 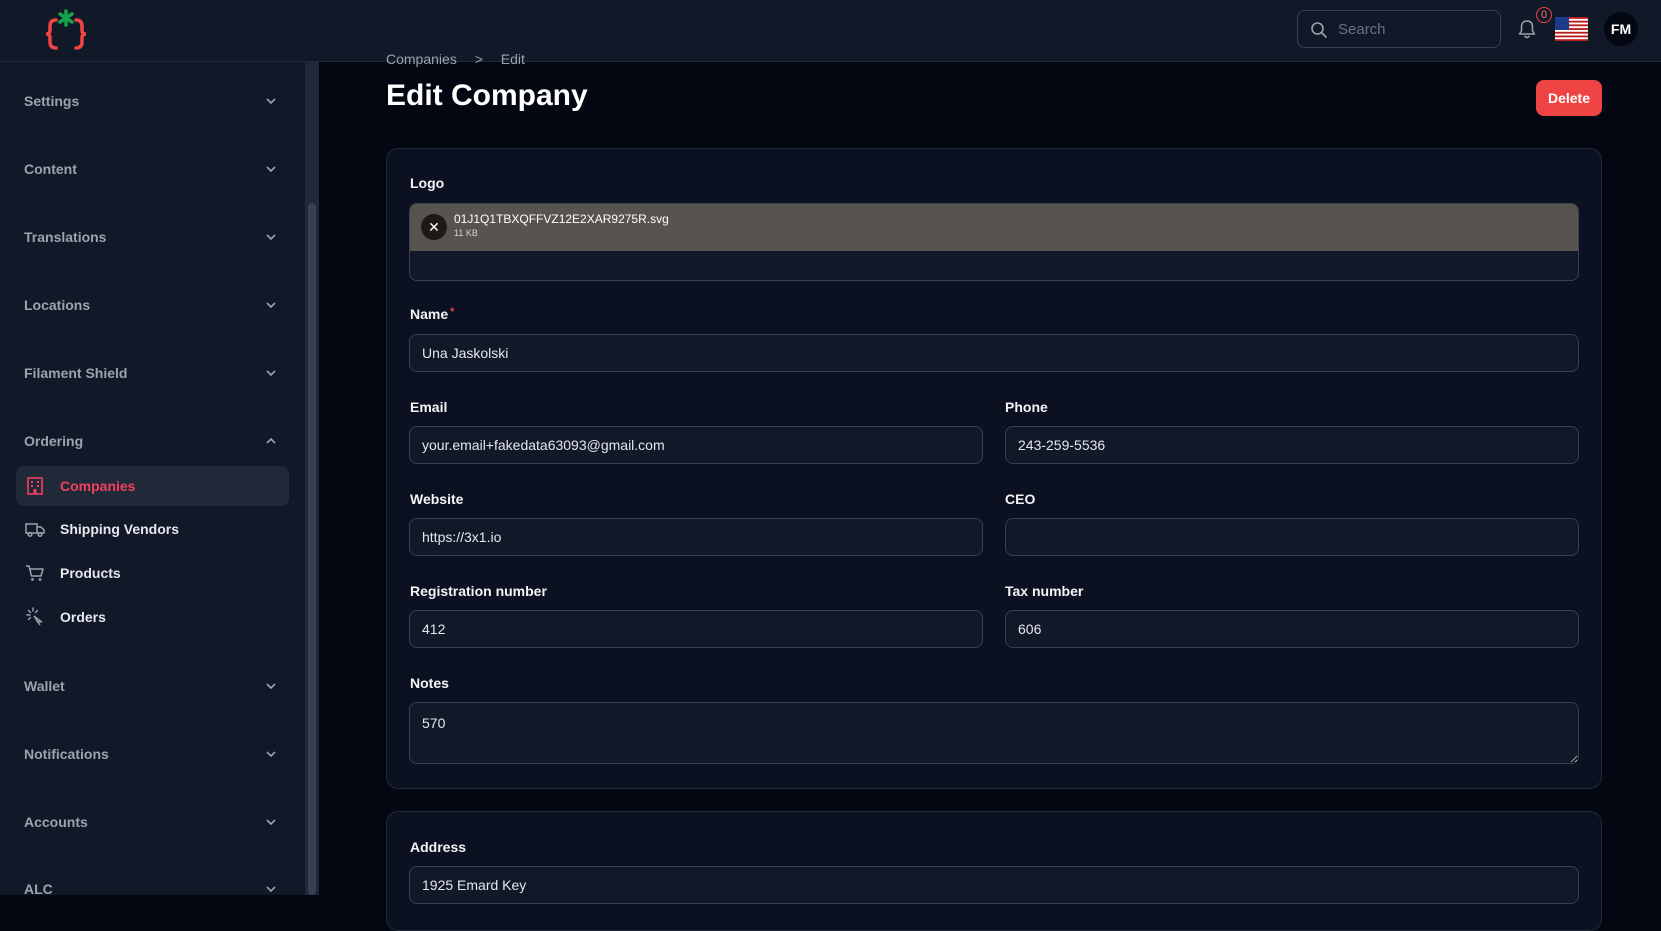 What do you see at coordinates (35, 530) in the screenshot?
I see `truck-icon` at bounding box center [35, 530].